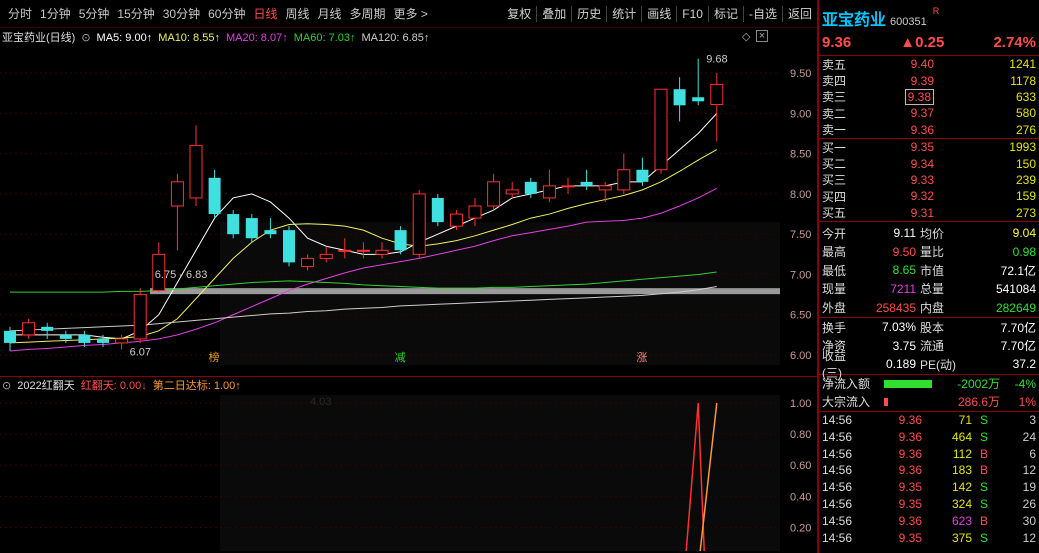 The image size is (1039, 553). I want to click on asks-price-value: 9.40, so click(922, 64).